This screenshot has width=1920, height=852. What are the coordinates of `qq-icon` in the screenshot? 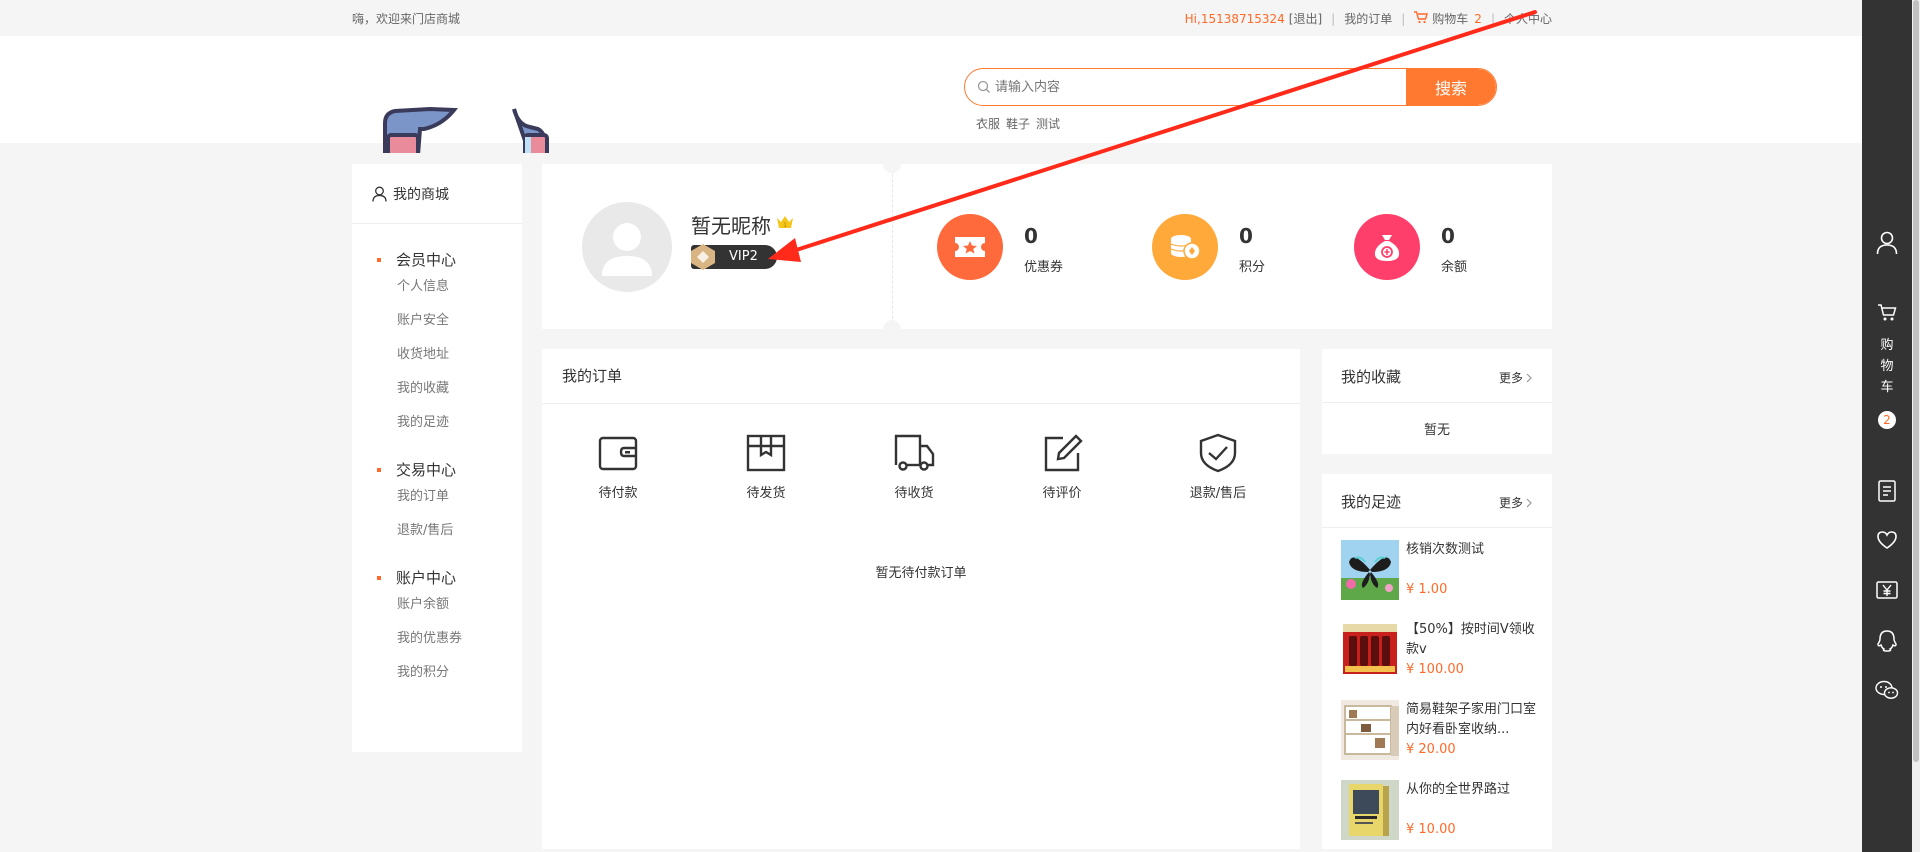 It's located at (1887, 641).